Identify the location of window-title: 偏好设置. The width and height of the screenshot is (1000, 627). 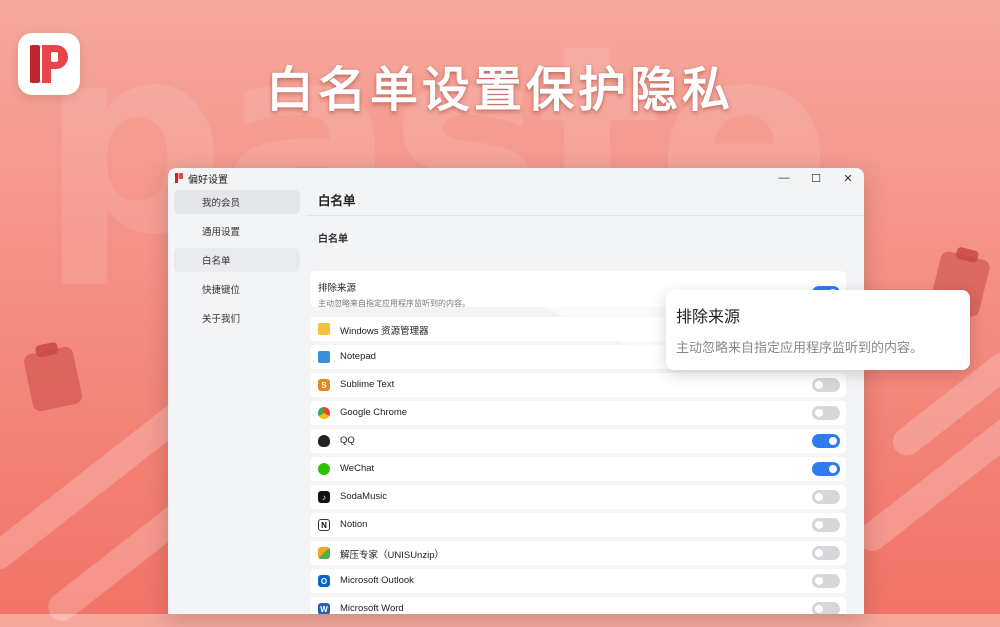
(208, 180).